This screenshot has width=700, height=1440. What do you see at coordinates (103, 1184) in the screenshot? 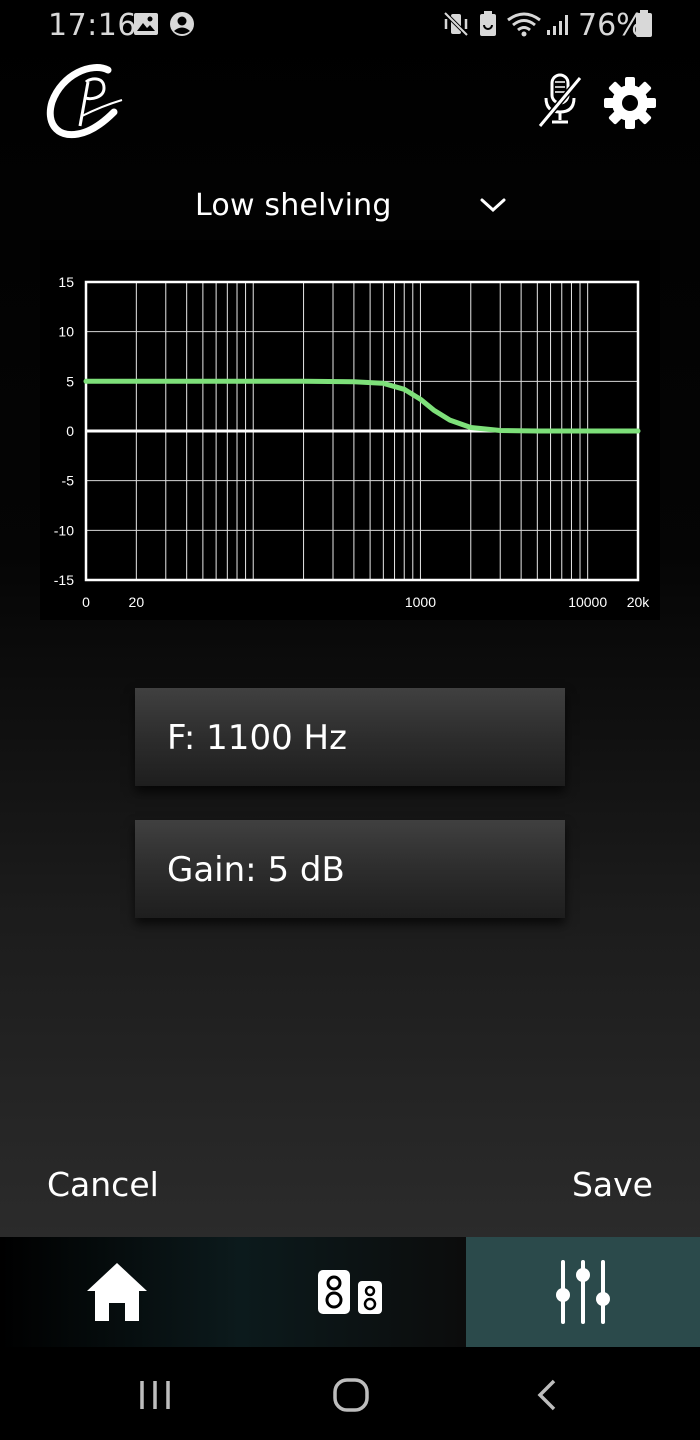
I see `cancel-button: Cancel` at bounding box center [103, 1184].